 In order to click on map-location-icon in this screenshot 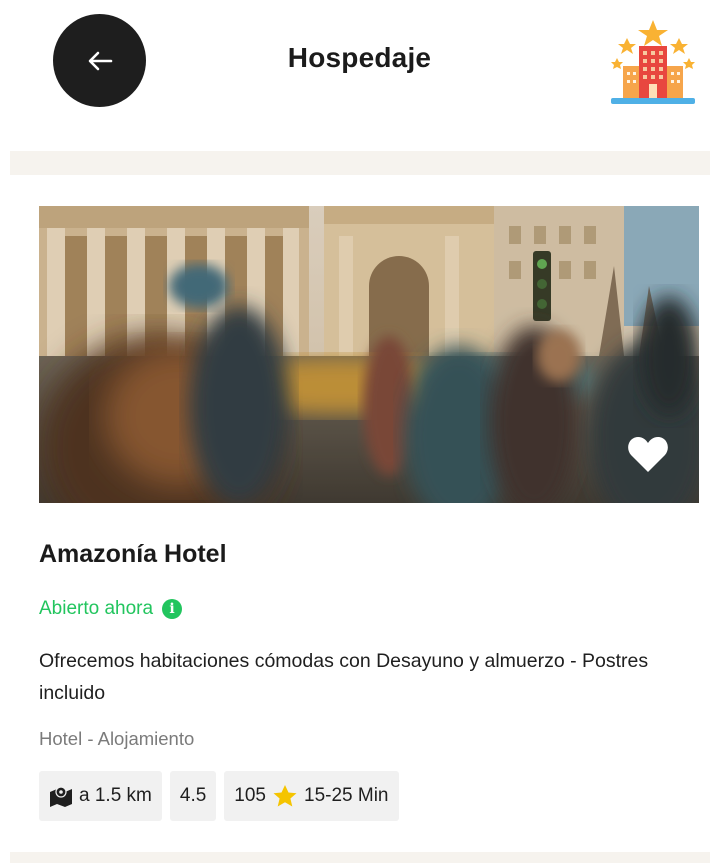, I will do `click(61, 796)`.